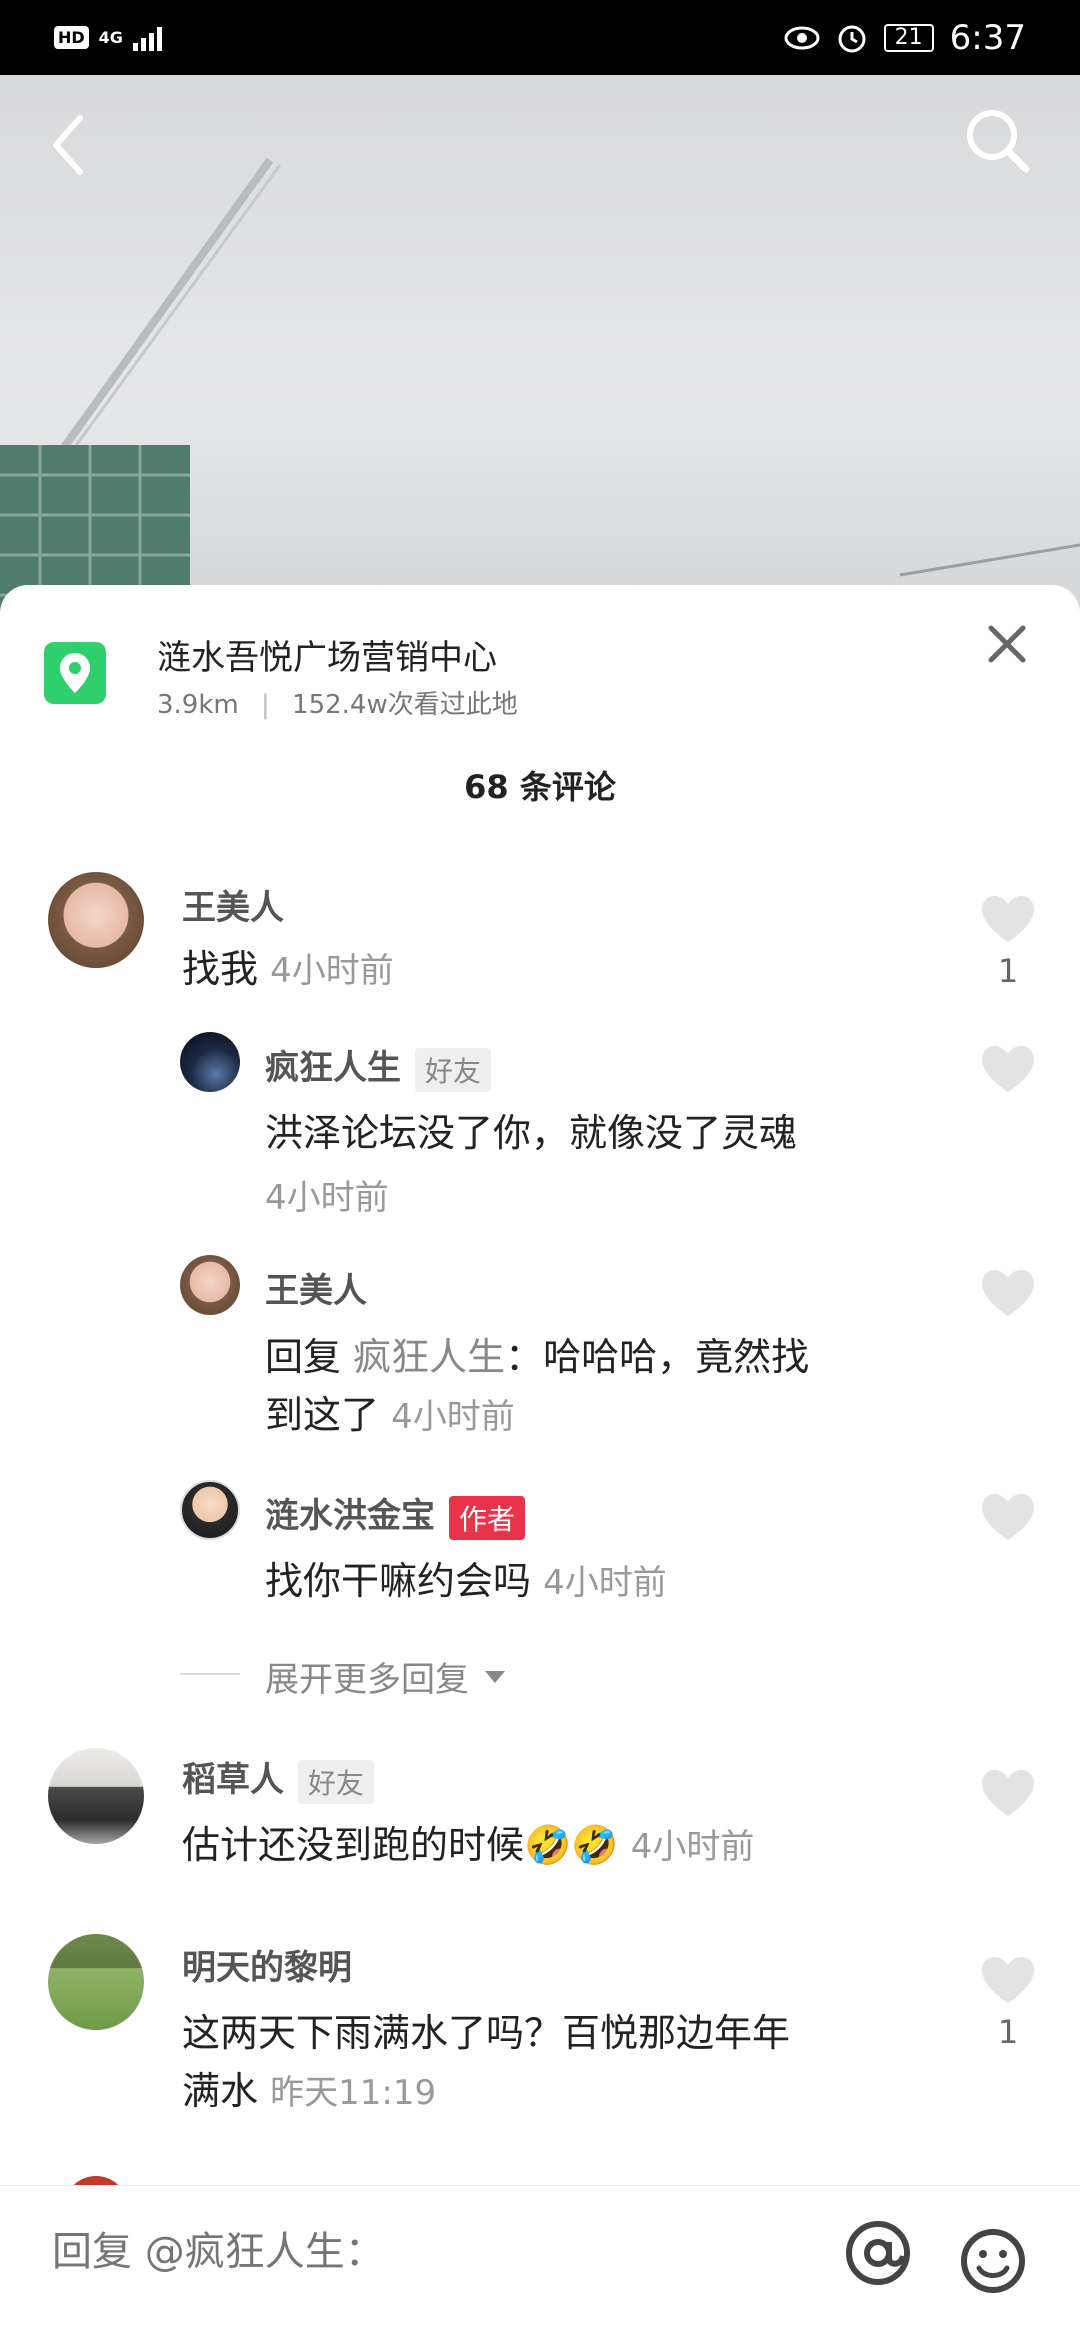 This screenshot has height=2341, width=1080. I want to click on comment-text: 估计还没到跑的时候🤣🤣 4小时前, so click(468, 1846).